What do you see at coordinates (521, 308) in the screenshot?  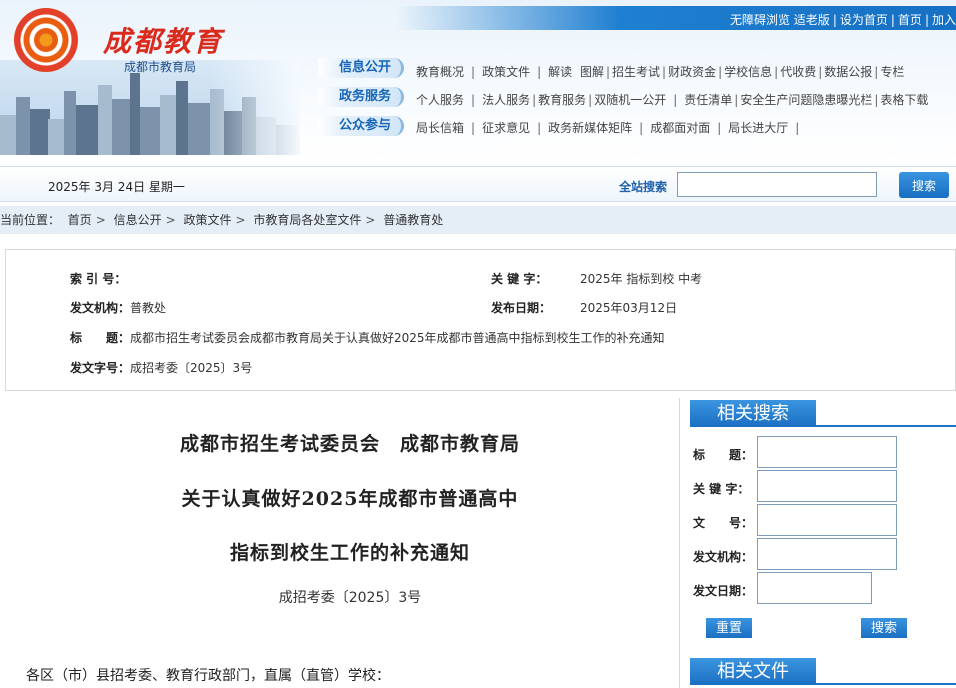 I see `publish-date-label: 发布日期：` at bounding box center [521, 308].